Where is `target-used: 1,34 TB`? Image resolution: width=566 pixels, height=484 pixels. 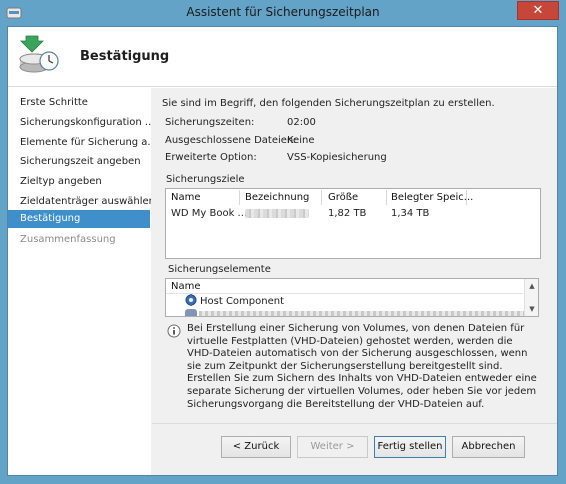
target-used: 1,34 TB is located at coordinates (410, 213).